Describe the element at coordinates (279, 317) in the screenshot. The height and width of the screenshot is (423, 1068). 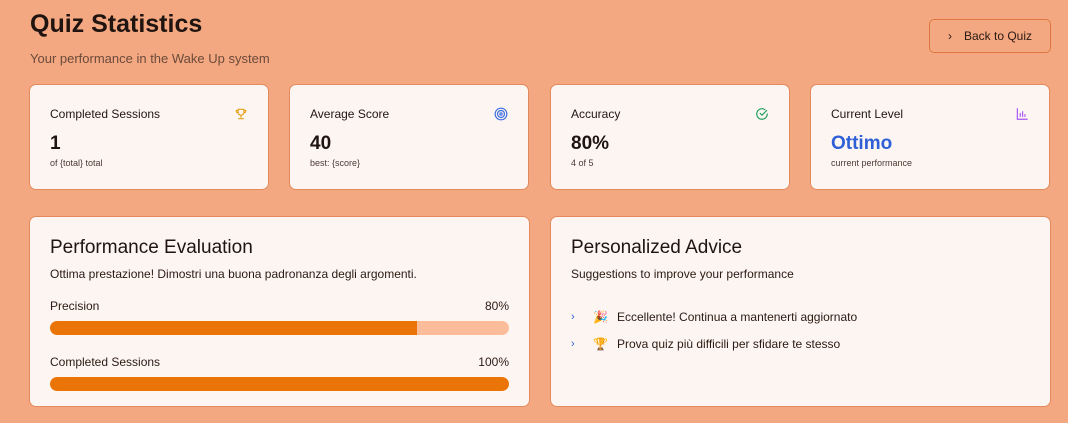
I see `metric-precision: Precision 80%` at that location.